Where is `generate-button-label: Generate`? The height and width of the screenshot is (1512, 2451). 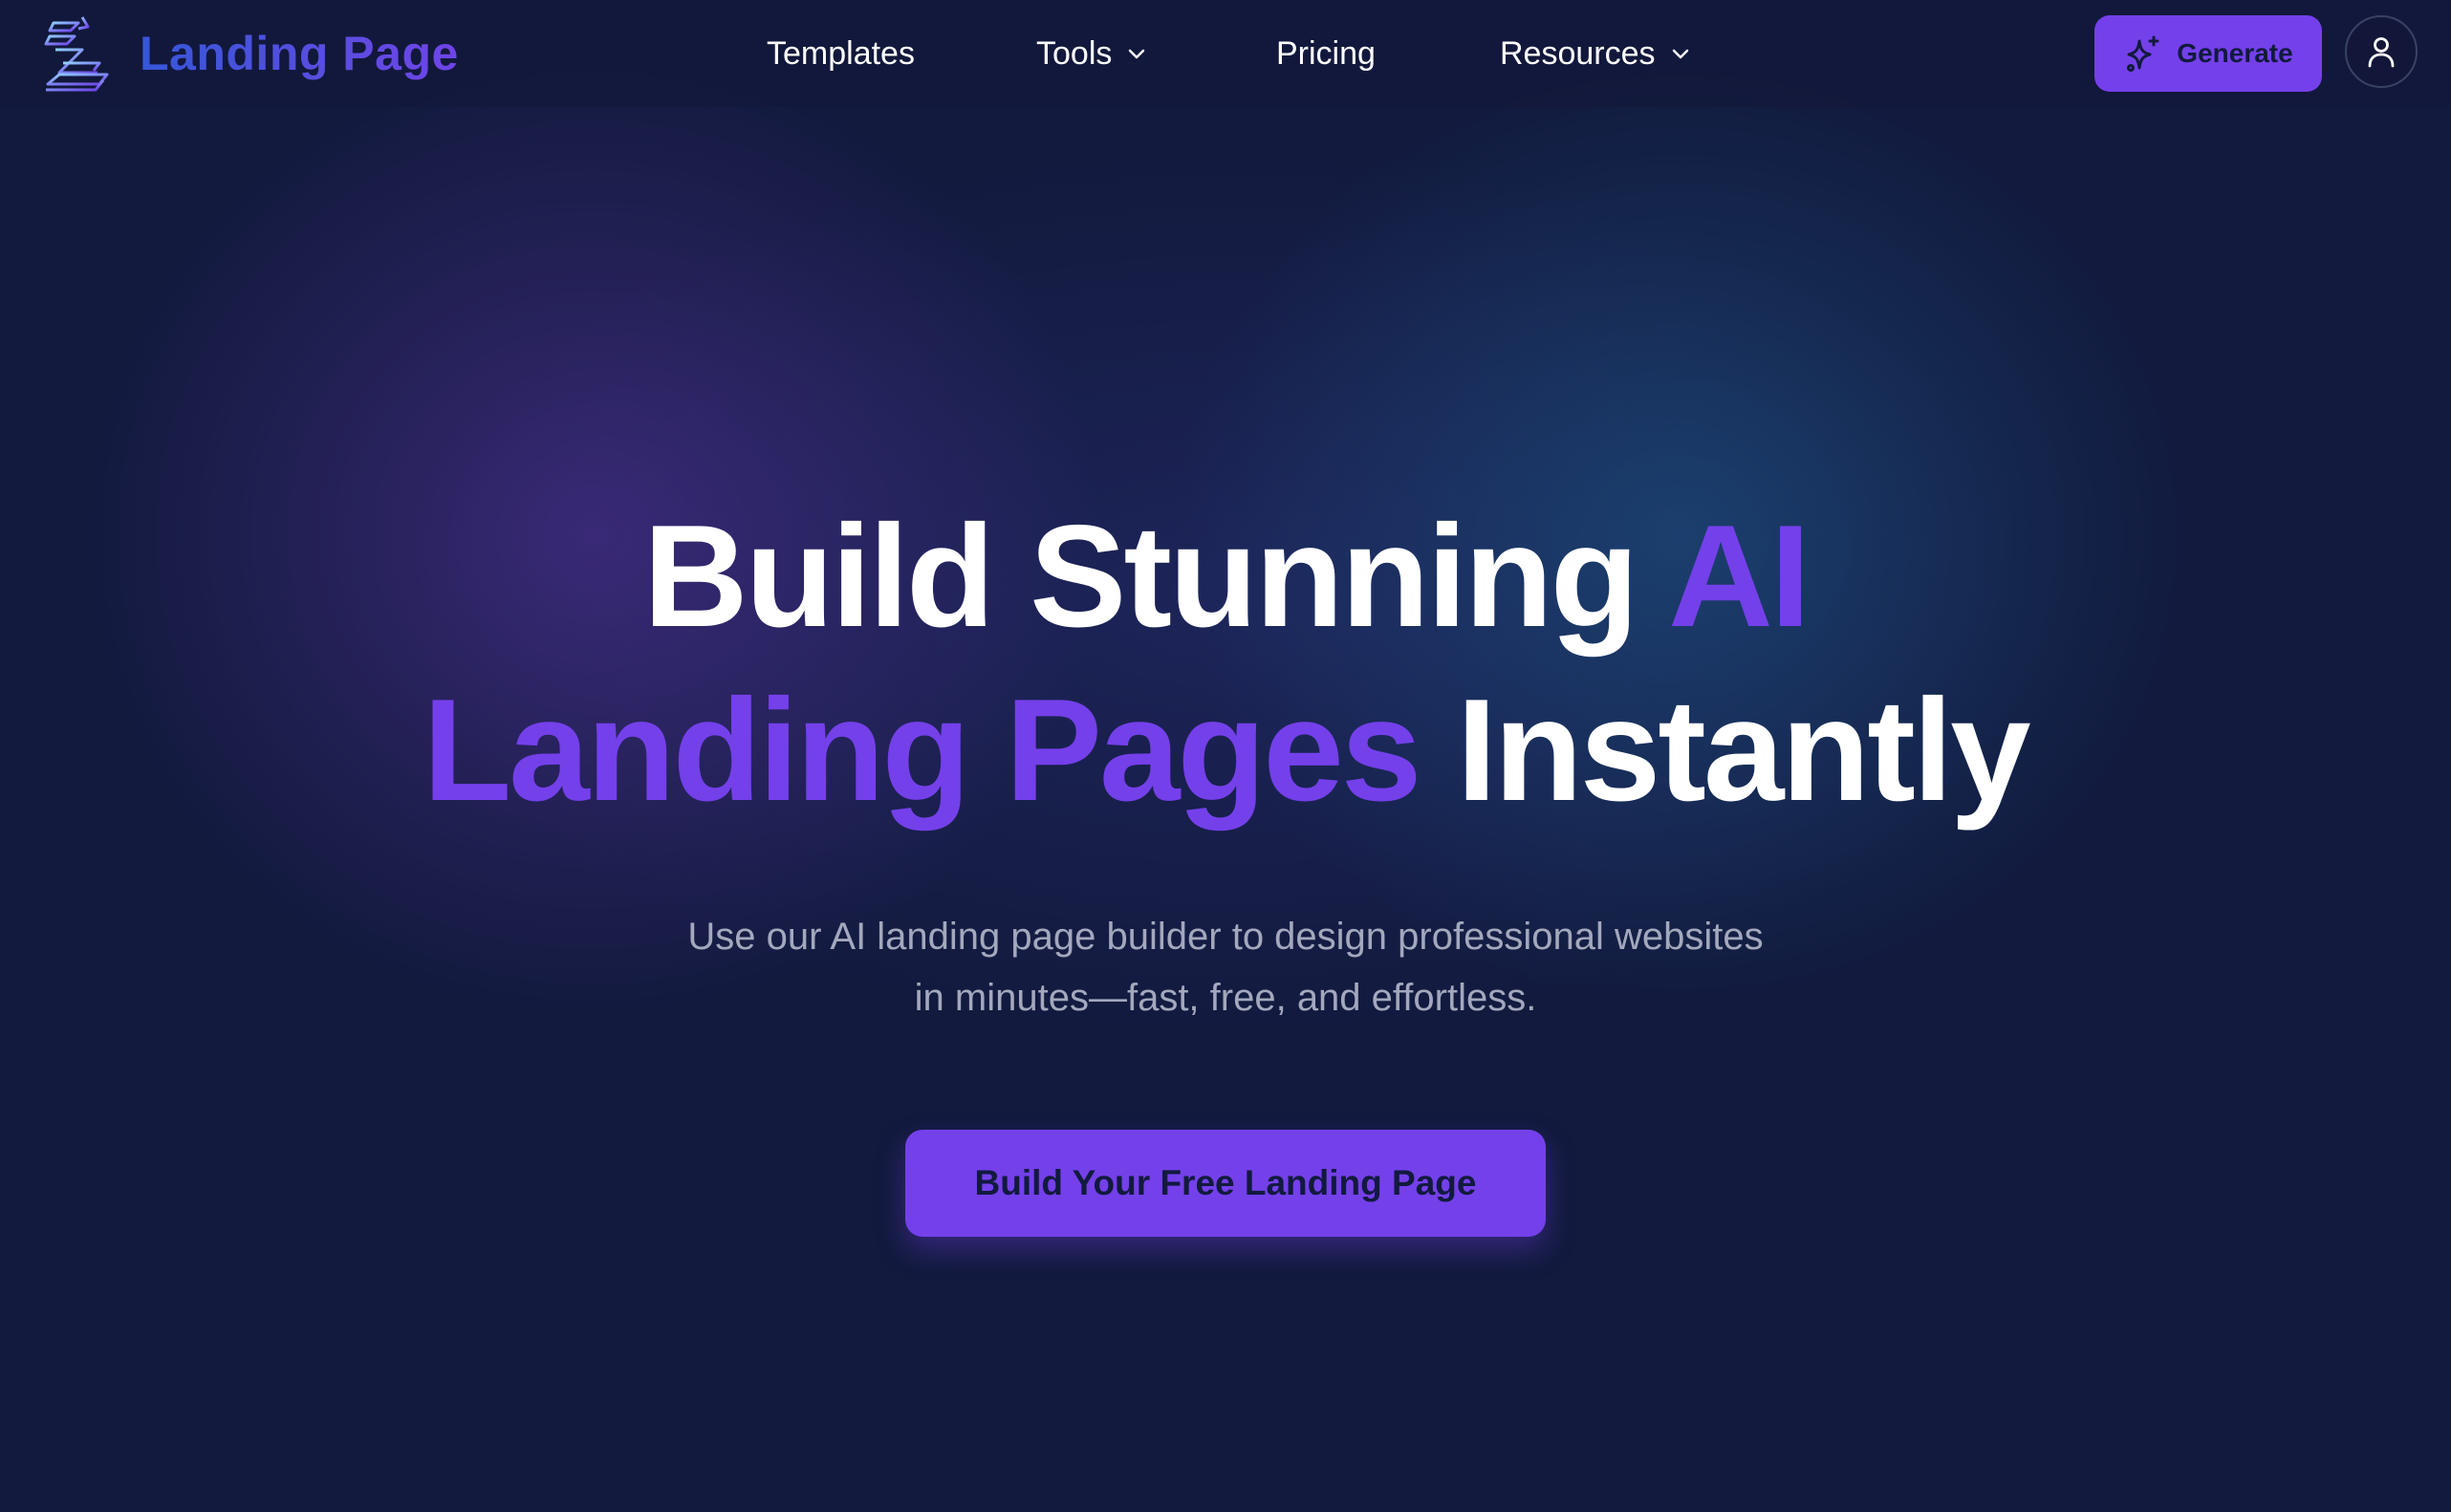
generate-button-label: Generate is located at coordinates (2235, 53).